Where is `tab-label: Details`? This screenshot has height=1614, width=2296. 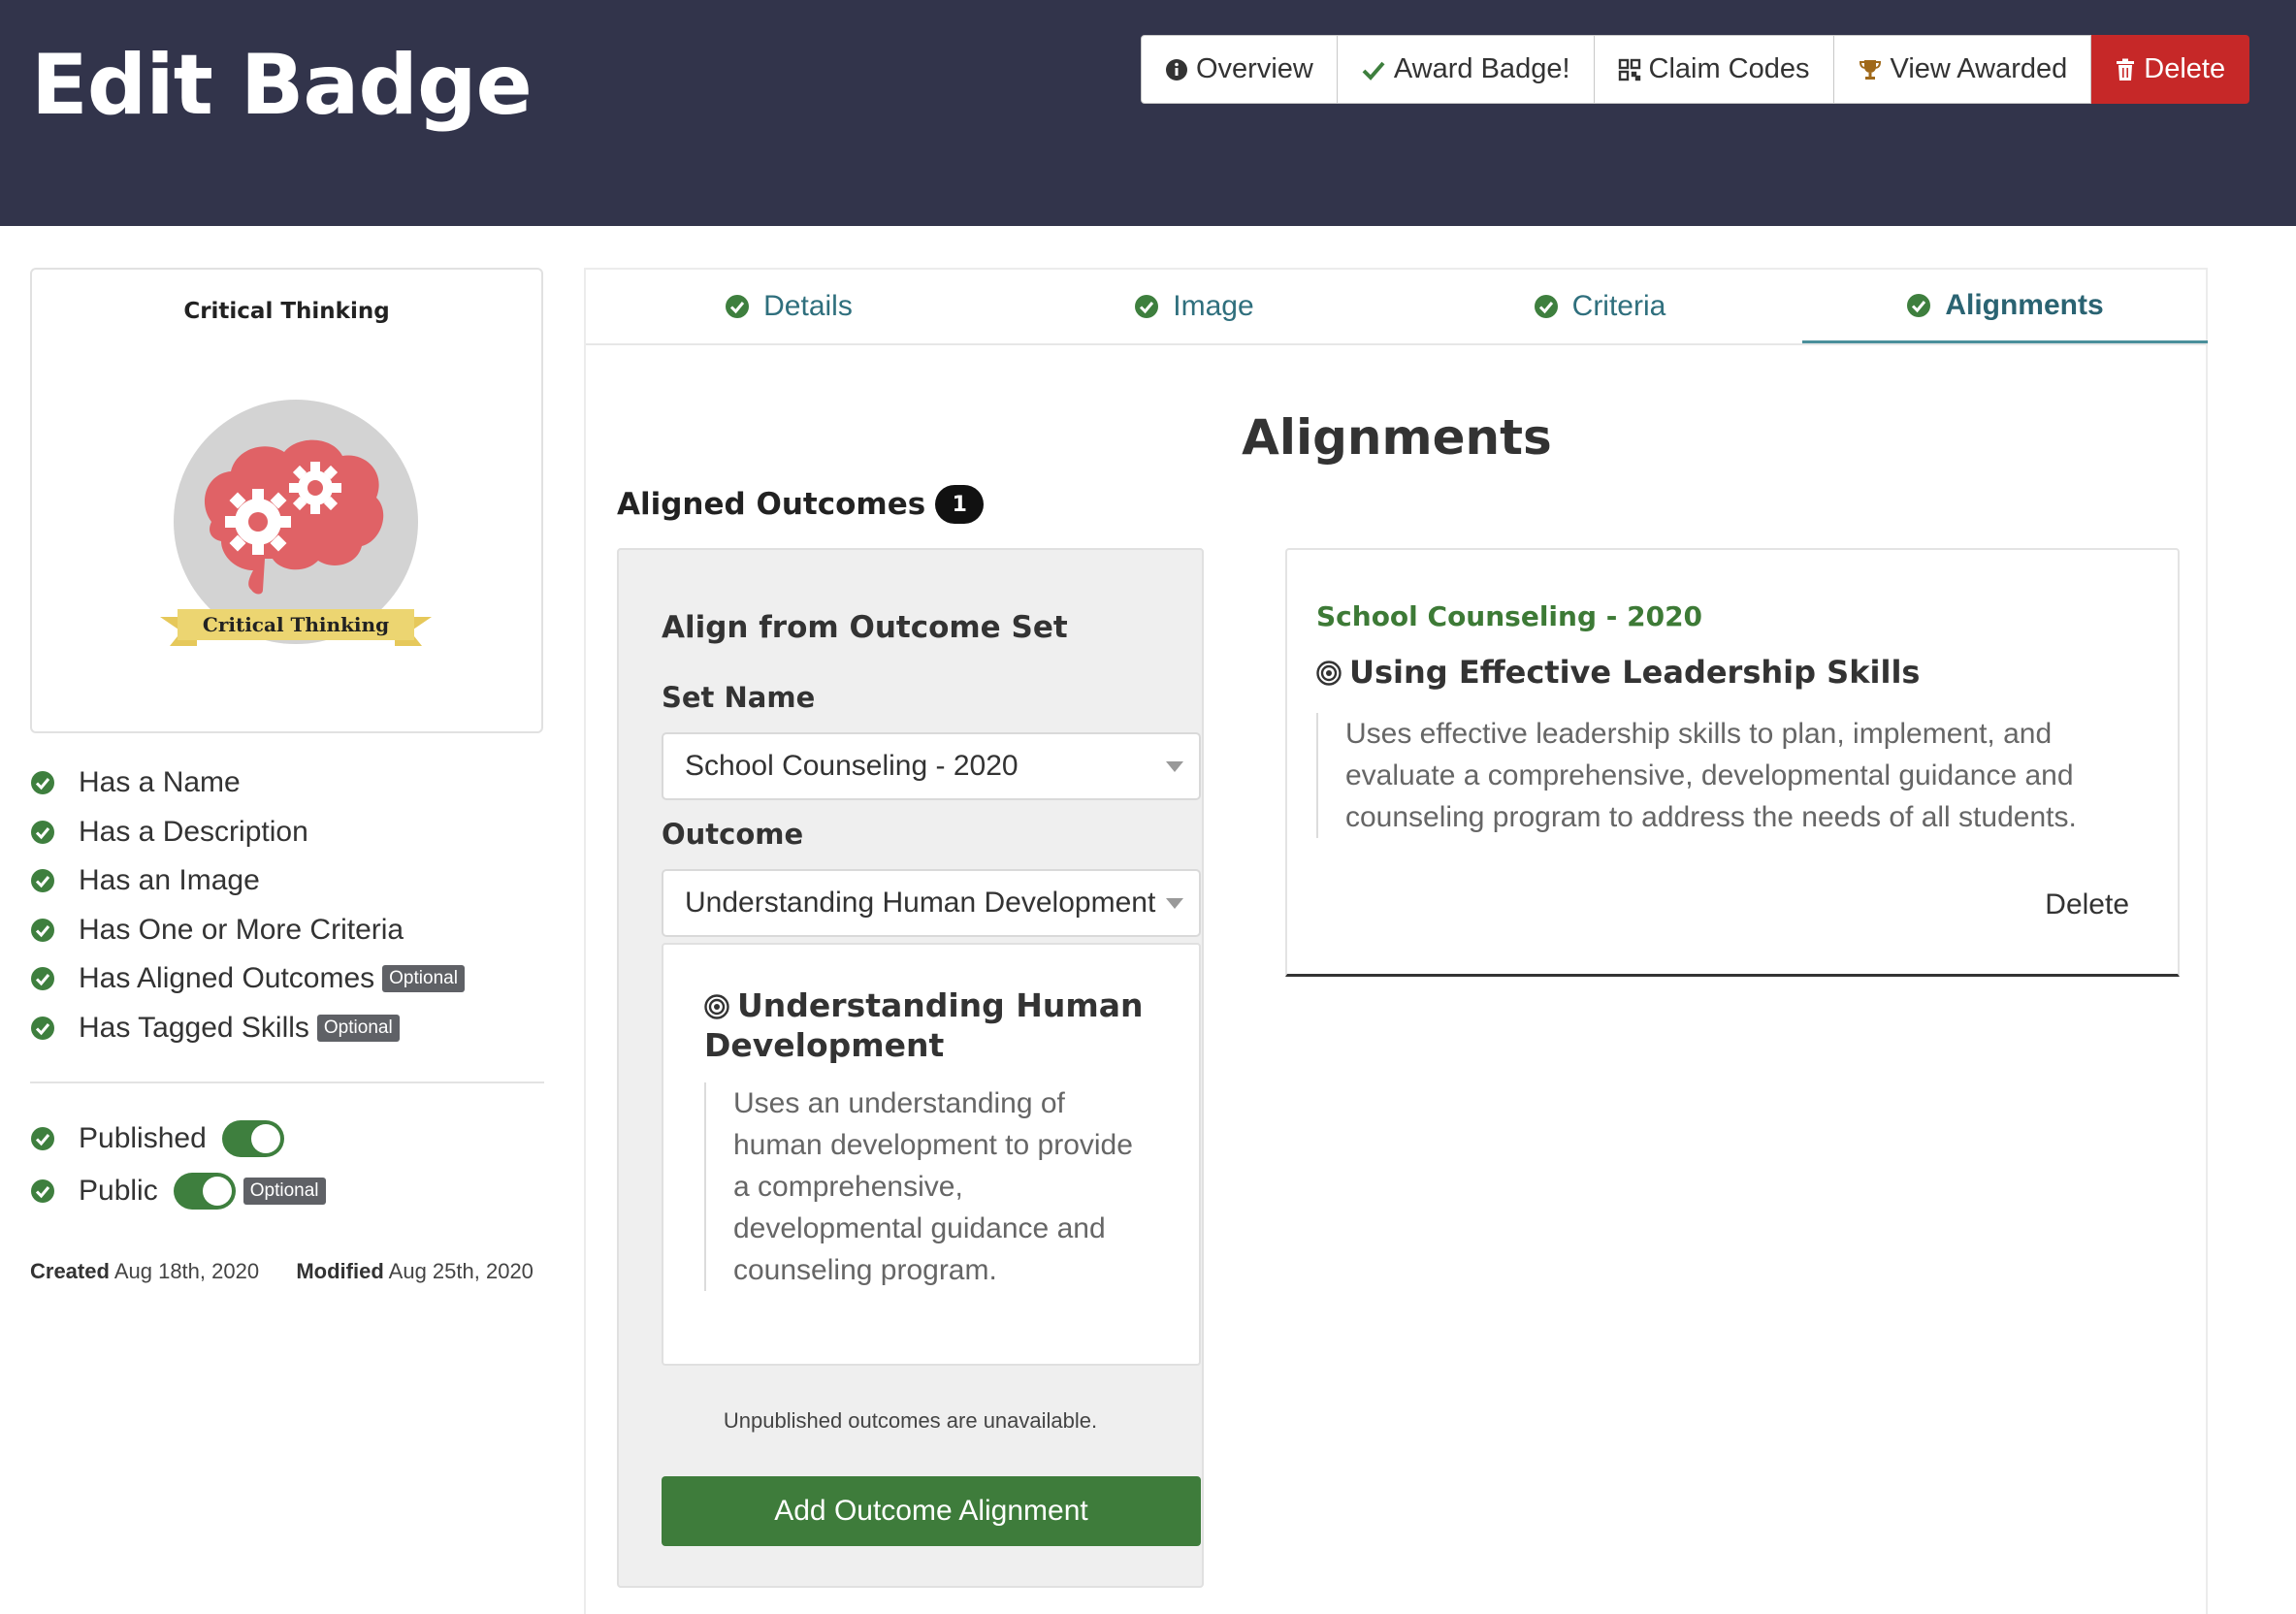
tab-label: Details is located at coordinates (808, 306).